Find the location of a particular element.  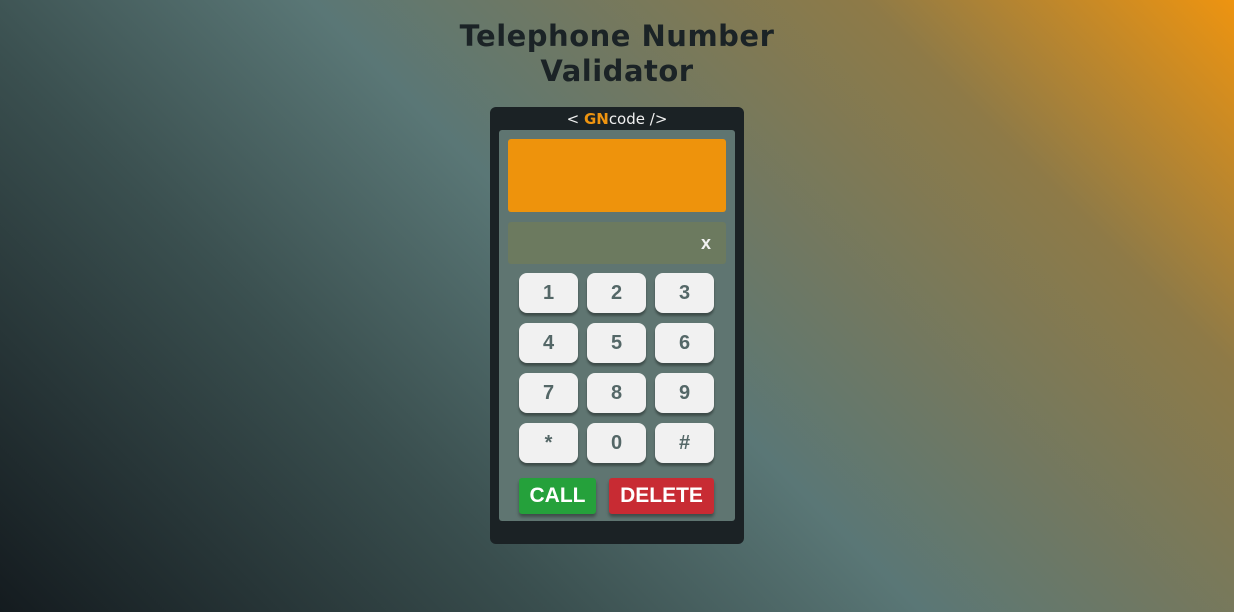

clear-input-button: x is located at coordinates (706, 243).